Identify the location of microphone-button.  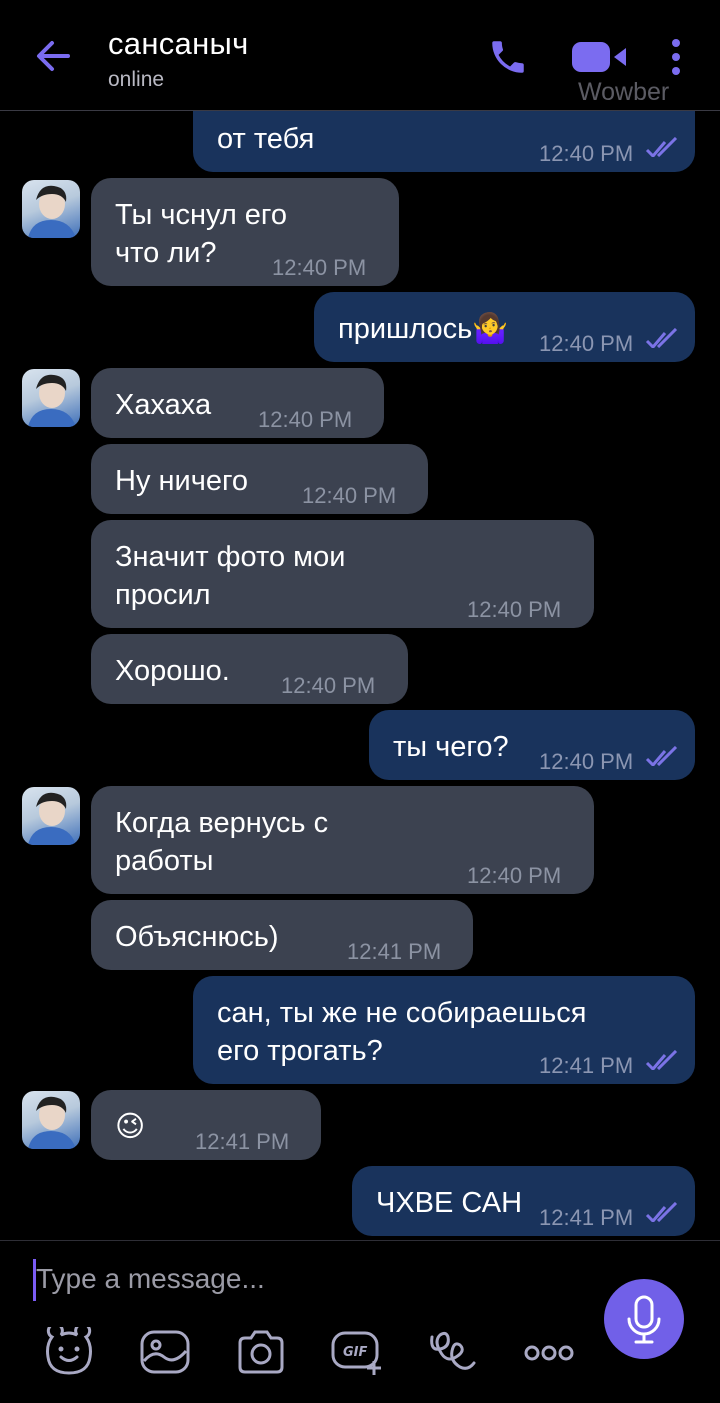
(644, 1319).